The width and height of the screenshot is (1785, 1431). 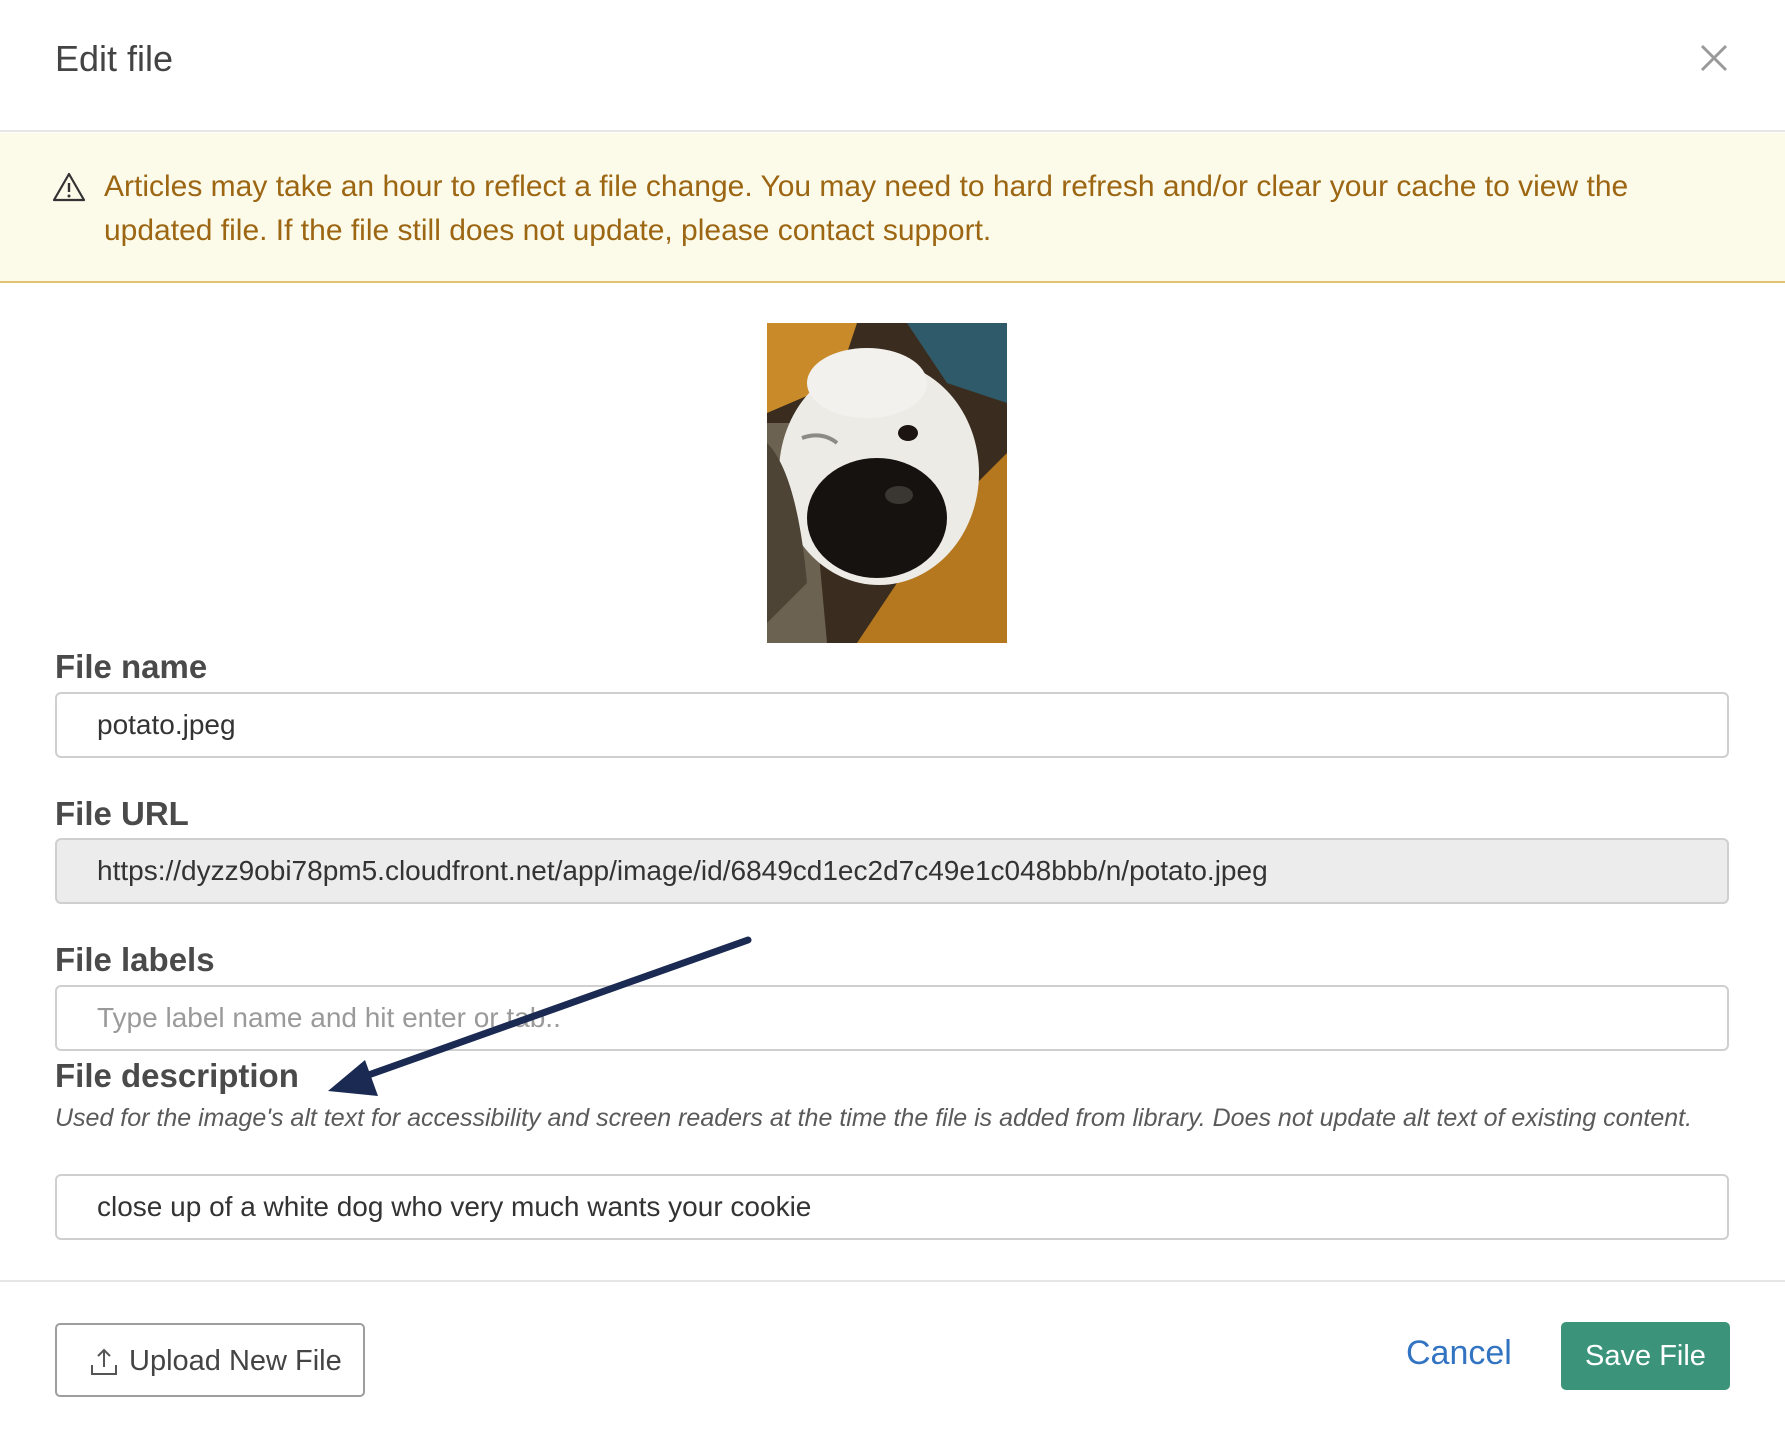 I want to click on file-url-label: File URL, so click(x=122, y=813).